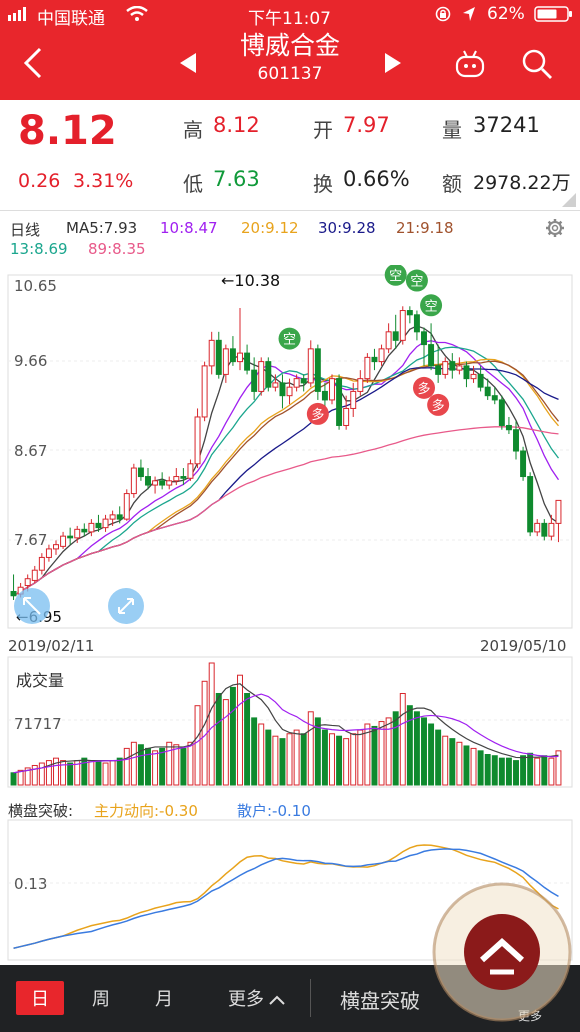  I want to click on back-button, so click(33, 65).